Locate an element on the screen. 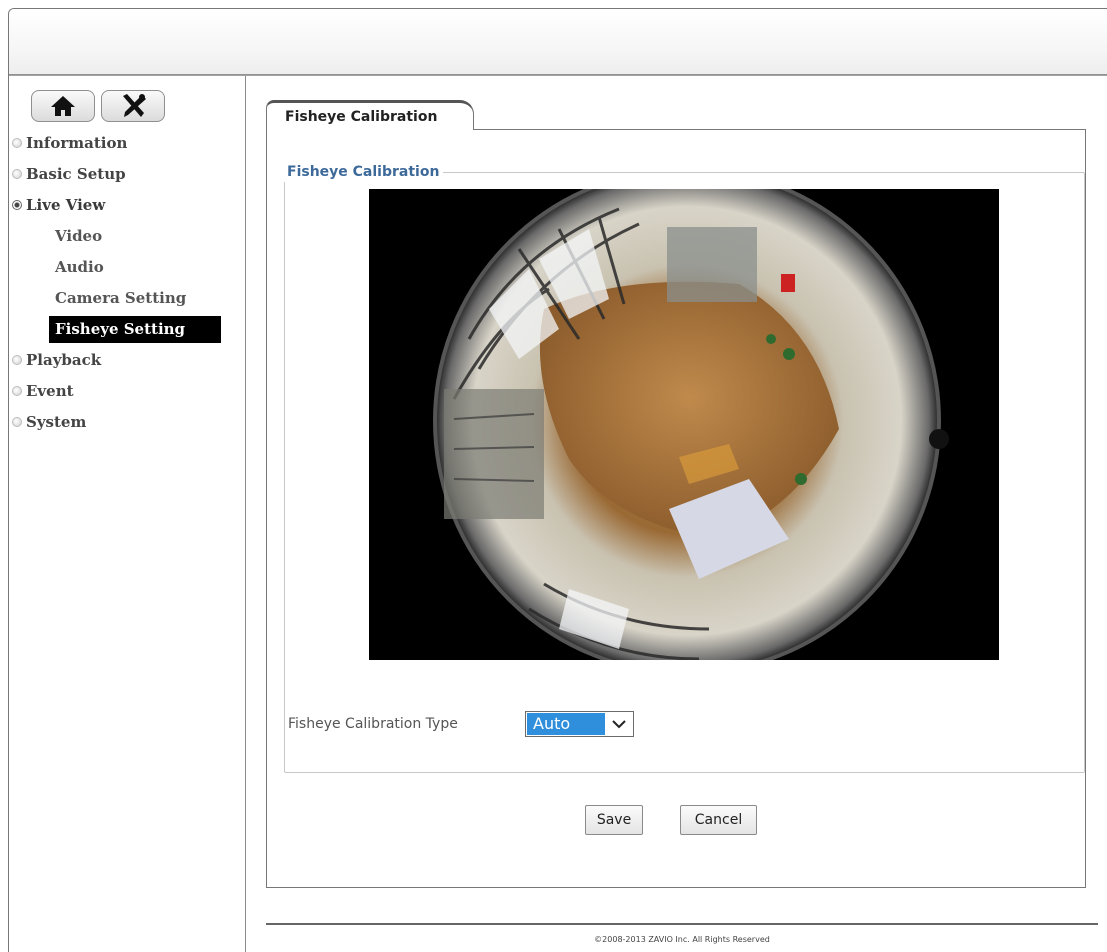 The image size is (1107, 952). tools-icon is located at coordinates (134, 105).